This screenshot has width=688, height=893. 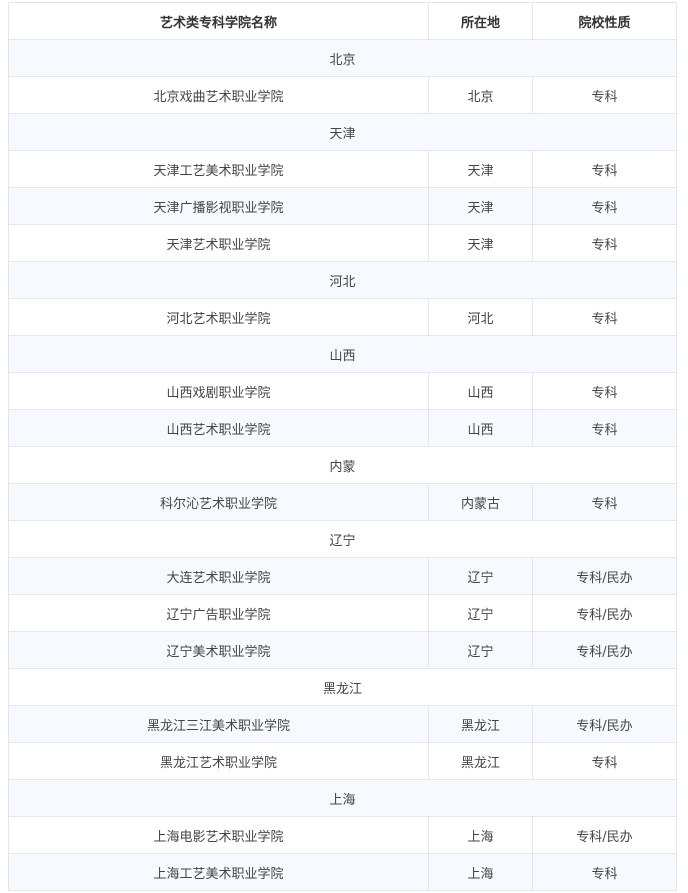 I want to click on region-row: 山西, so click(x=342, y=354).